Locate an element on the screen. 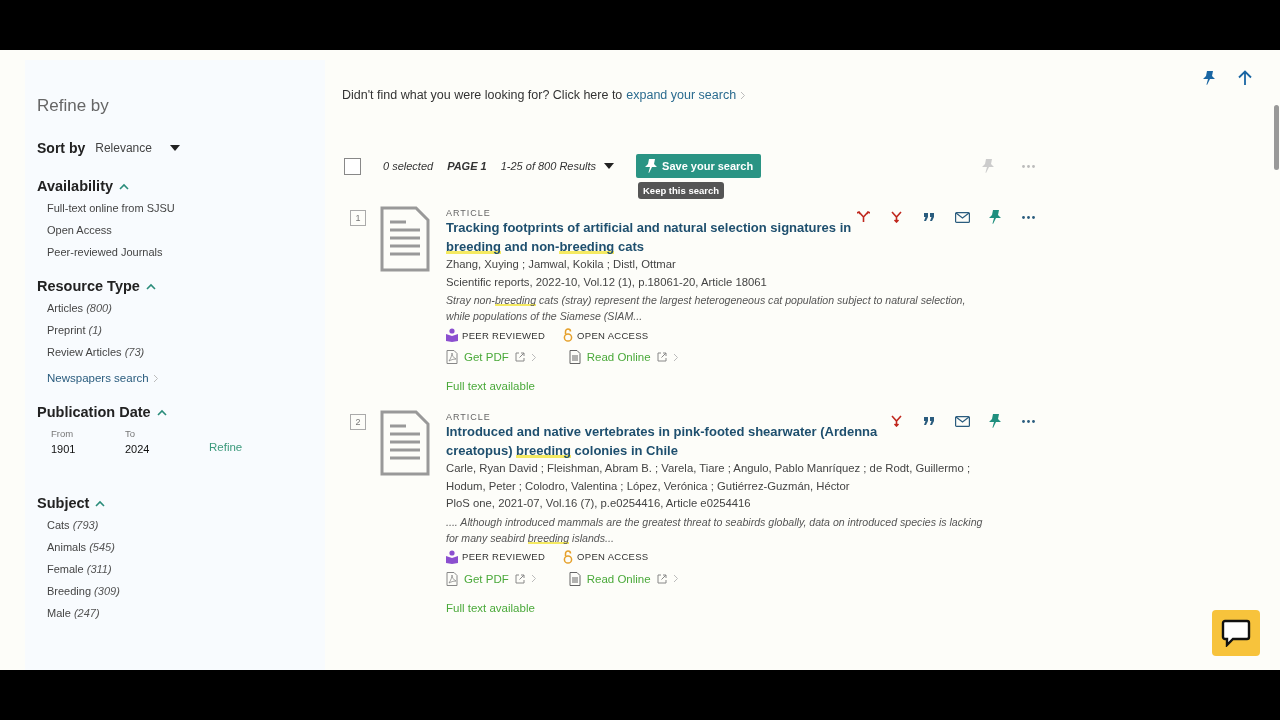 This screenshot has height=720, width=1280. authors: Zhang, Xuying ; Jamwal, Kokila ; Distl, Ottmar is located at coordinates (561, 264).